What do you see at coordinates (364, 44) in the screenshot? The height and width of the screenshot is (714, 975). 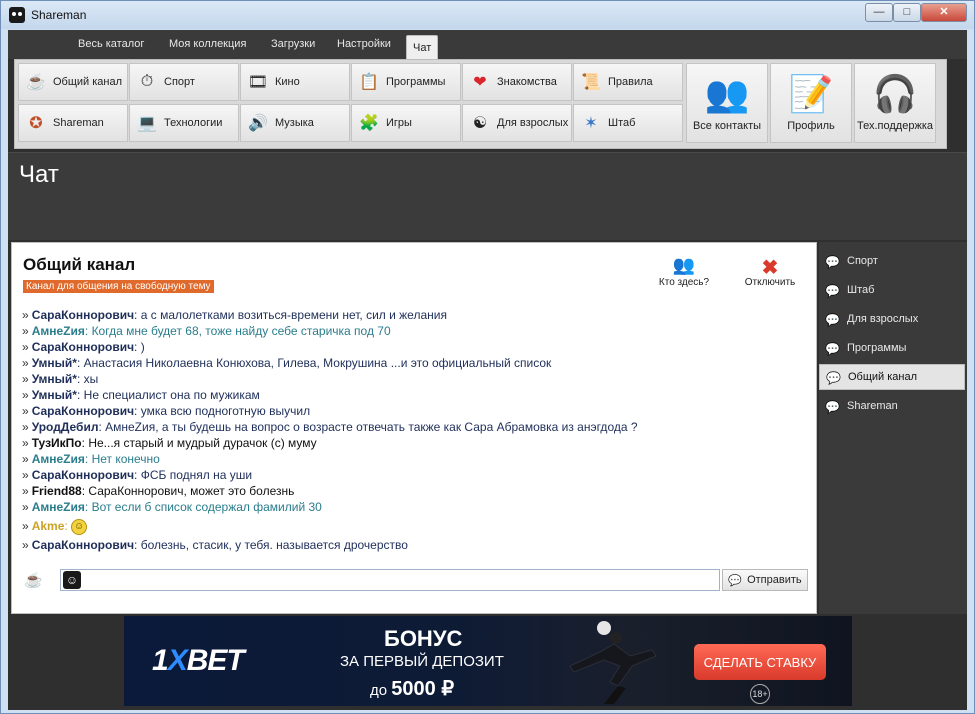 I see `tab-settings: Настройки` at bounding box center [364, 44].